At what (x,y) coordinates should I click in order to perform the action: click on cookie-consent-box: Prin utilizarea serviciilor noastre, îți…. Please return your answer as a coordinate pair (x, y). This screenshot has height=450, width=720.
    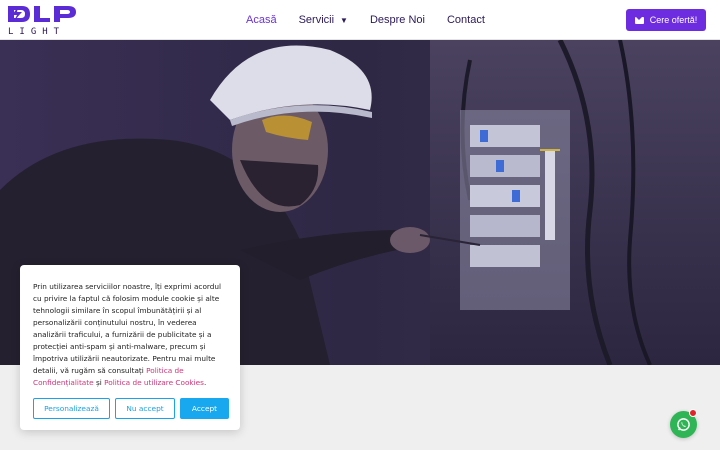
    Looking at the image, I should click on (130, 347).